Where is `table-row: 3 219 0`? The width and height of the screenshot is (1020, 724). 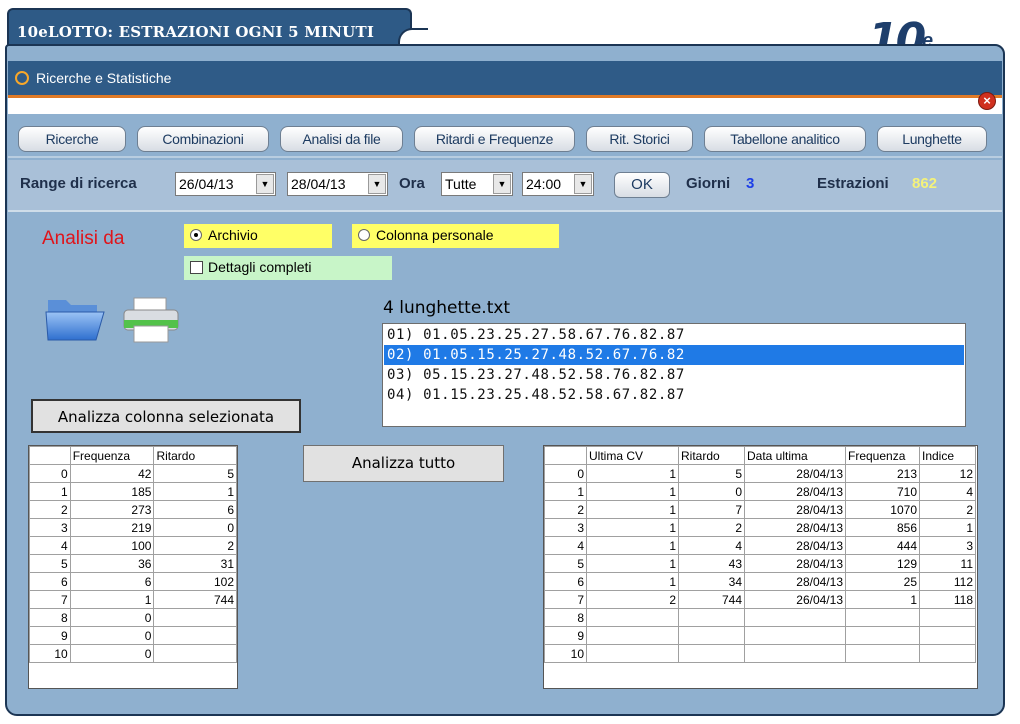
table-row: 3 219 0 is located at coordinates (133, 527).